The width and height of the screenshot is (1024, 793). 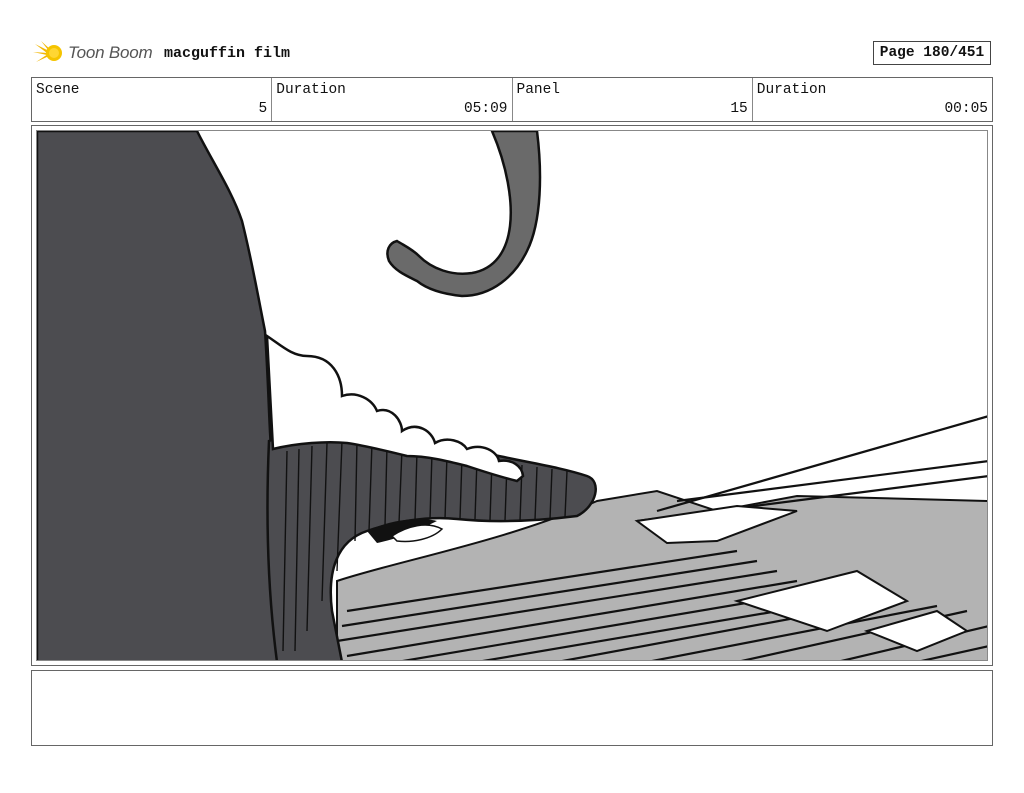 I want to click on toon-boom-star-icon, so click(x=47, y=51).